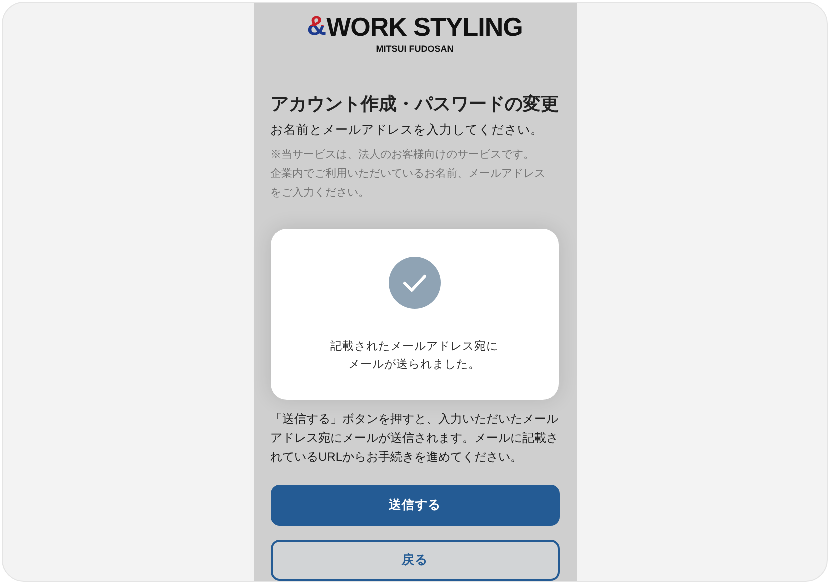 This screenshot has height=584, width=830. Describe the element at coordinates (415, 438) in the screenshot. I see `instruction-text: 「送信する」ボタンを押すと、入力いただいたメールアドレス宛にメールが送信されます。メールに記載されているURLからお手続きを進めてください。` at that location.